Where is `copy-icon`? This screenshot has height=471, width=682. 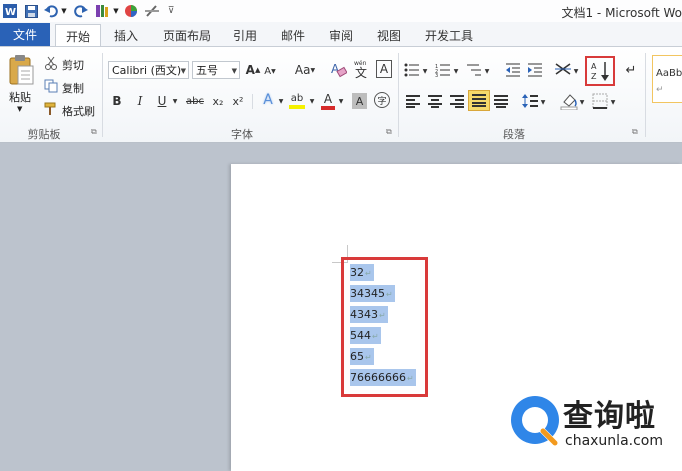 copy-icon is located at coordinates (51, 86).